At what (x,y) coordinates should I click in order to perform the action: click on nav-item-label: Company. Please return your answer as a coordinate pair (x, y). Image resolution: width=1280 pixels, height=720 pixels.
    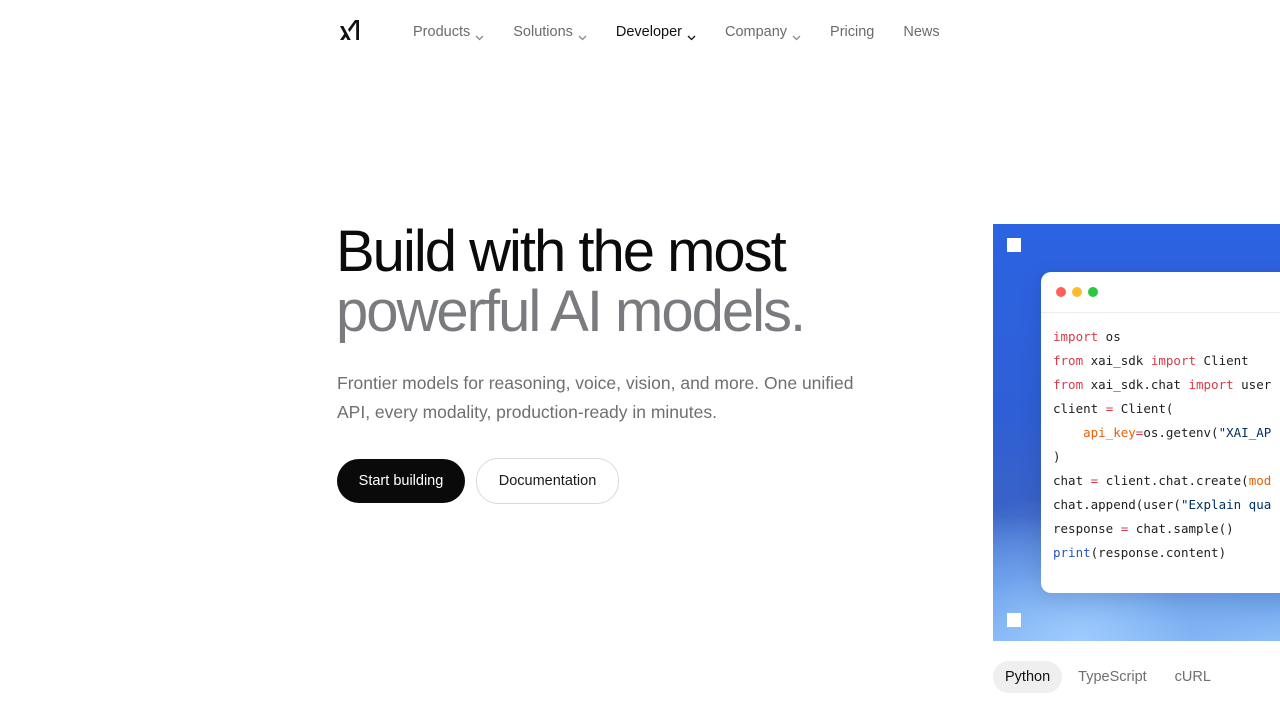
    Looking at the image, I should click on (756, 32).